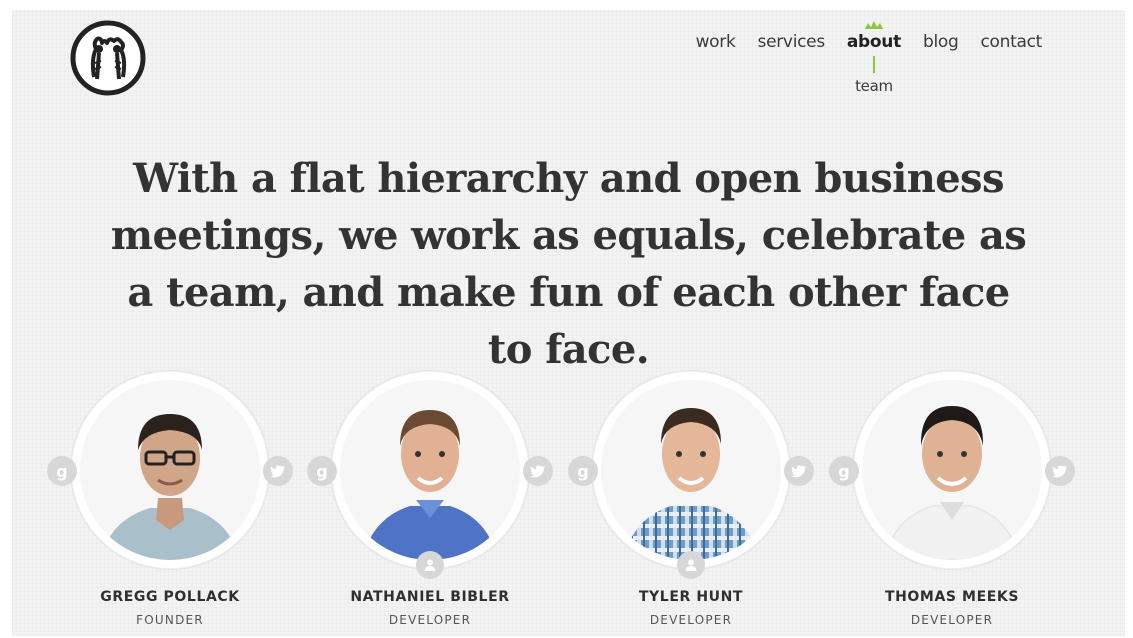 Image resolution: width=1133 pixels, height=638 pixels. I want to click on nav-label-blog: blog, so click(940, 42).